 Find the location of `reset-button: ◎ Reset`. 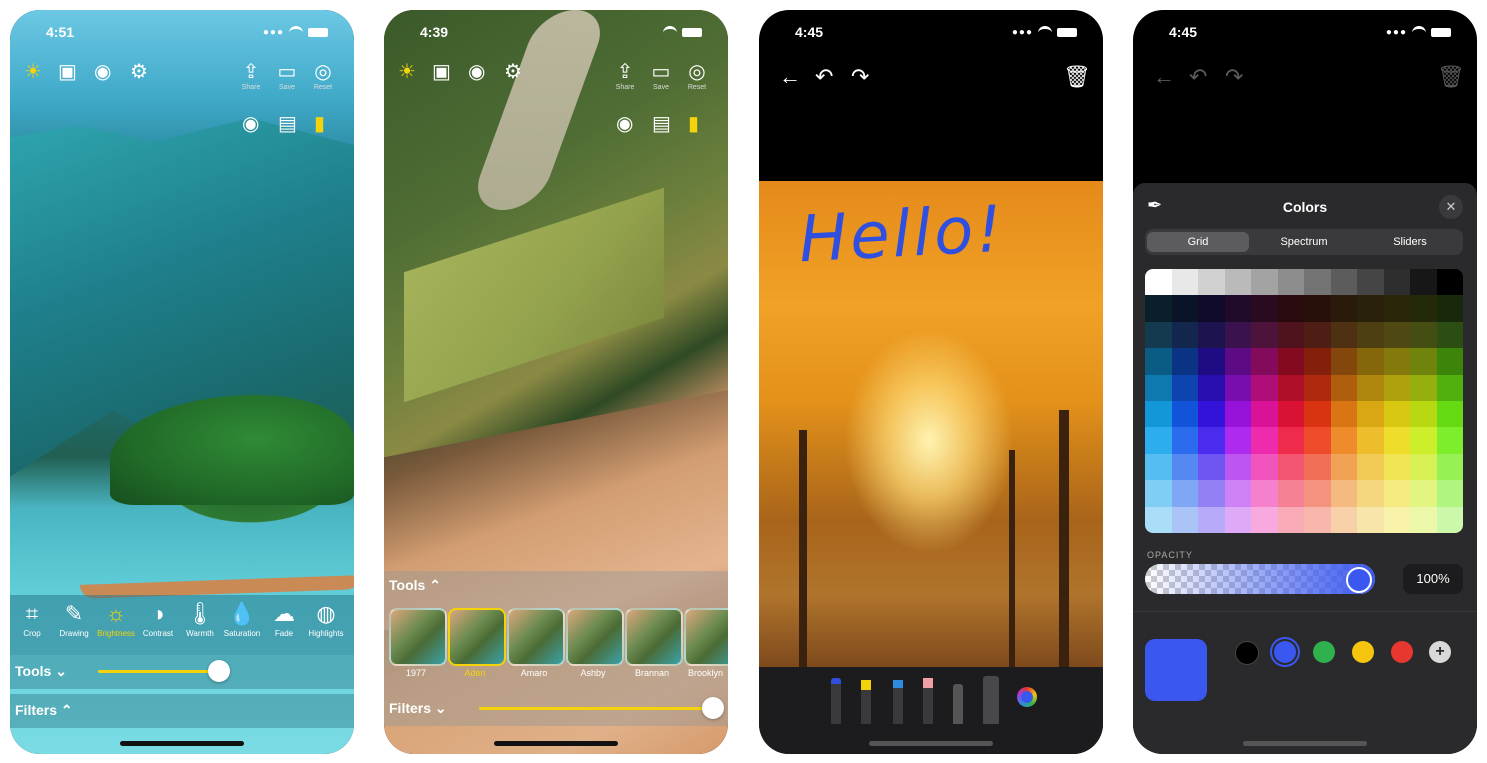

reset-button: ◎ Reset is located at coordinates (323, 76).